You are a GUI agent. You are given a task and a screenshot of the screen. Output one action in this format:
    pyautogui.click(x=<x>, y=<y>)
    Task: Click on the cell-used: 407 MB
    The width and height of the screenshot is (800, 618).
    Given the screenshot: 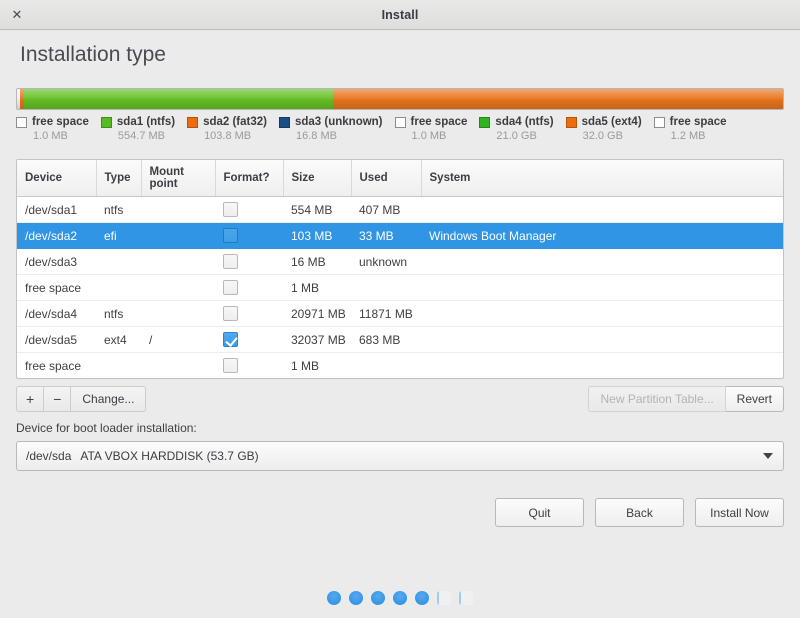 What is the action you would take?
    pyautogui.click(x=386, y=209)
    